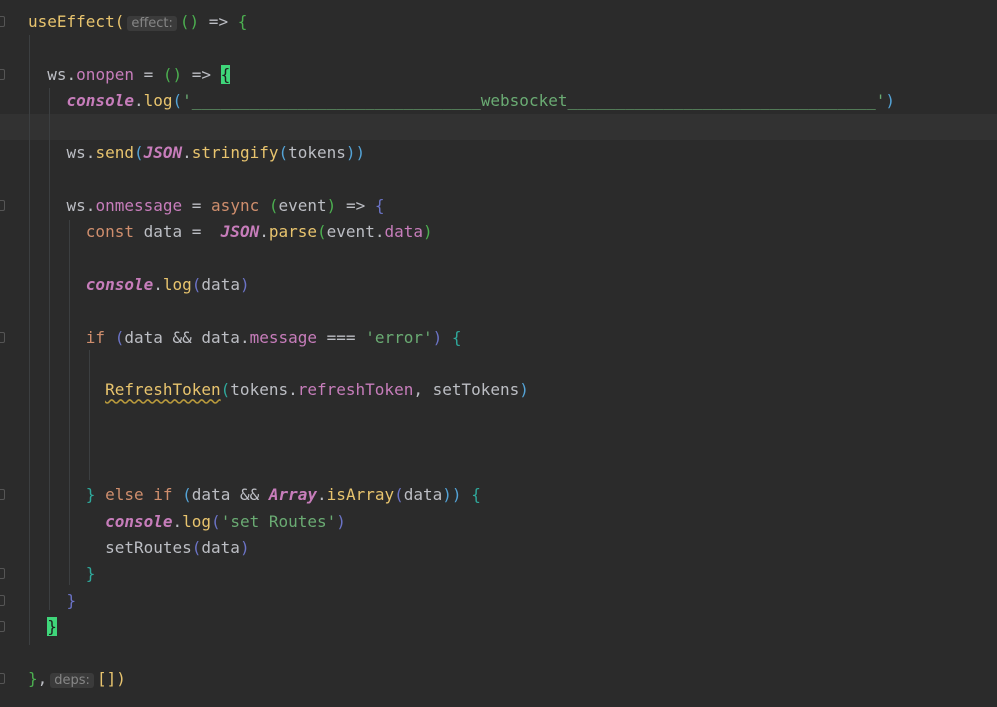 This screenshot has width=997, height=707. I want to click on code-line: useEffect(effect:() => {, so click(498, 22).